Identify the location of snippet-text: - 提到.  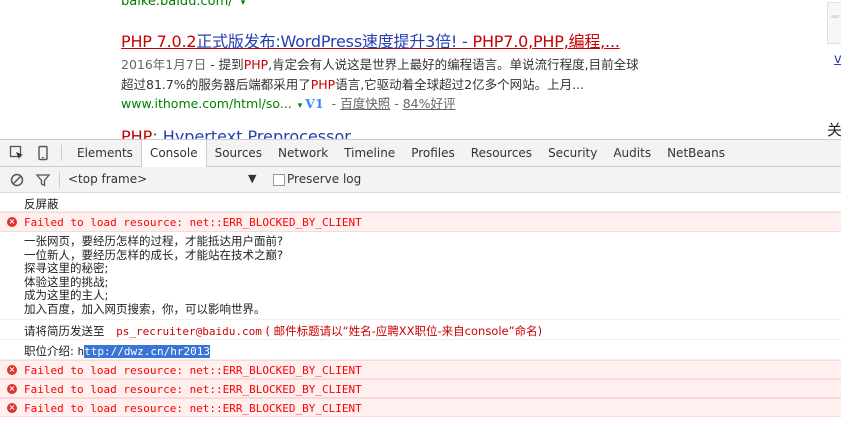
(225, 64).